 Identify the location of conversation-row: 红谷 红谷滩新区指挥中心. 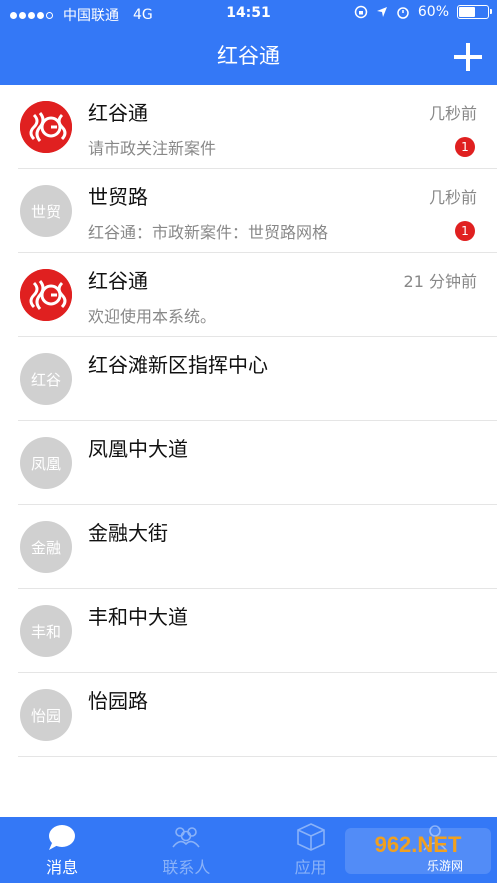
(257, 379).